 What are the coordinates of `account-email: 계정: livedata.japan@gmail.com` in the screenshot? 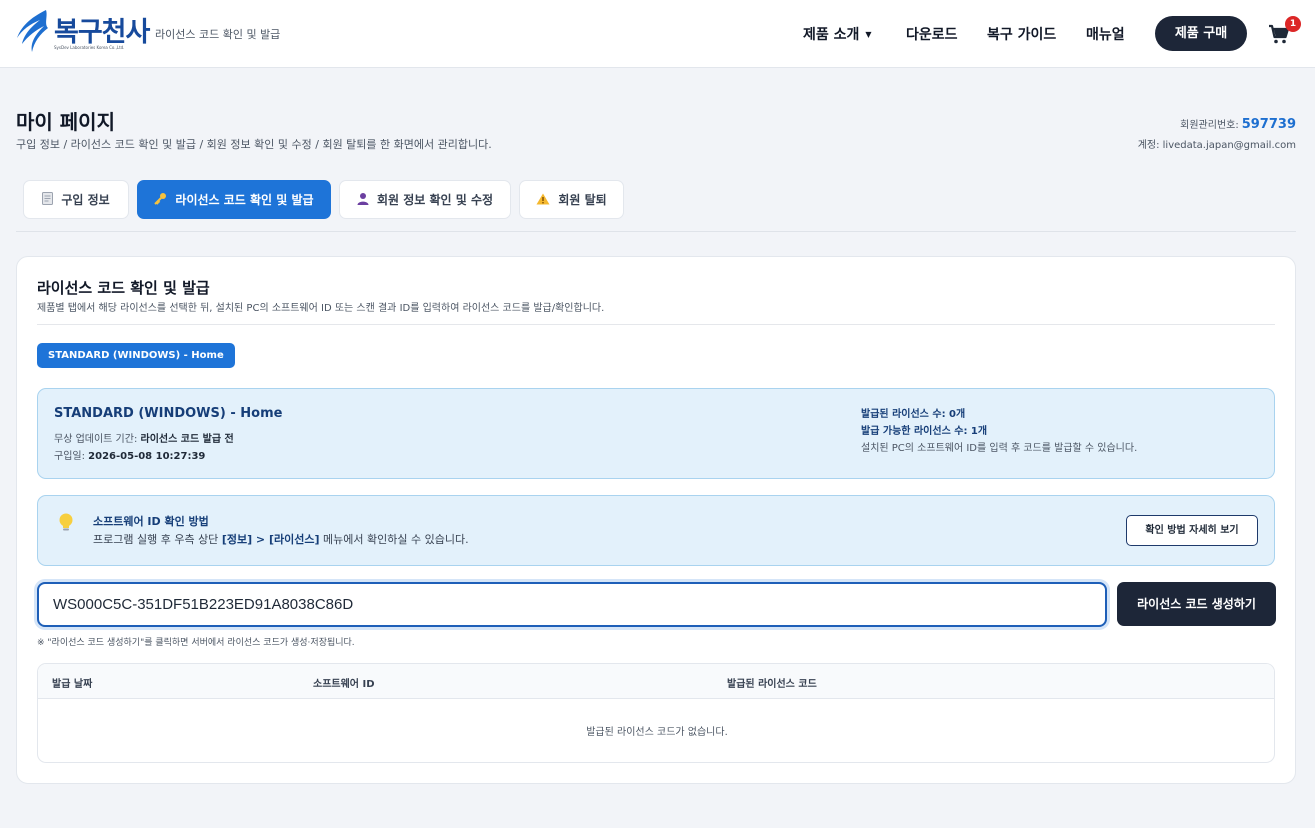 It's located at (1216, 145).